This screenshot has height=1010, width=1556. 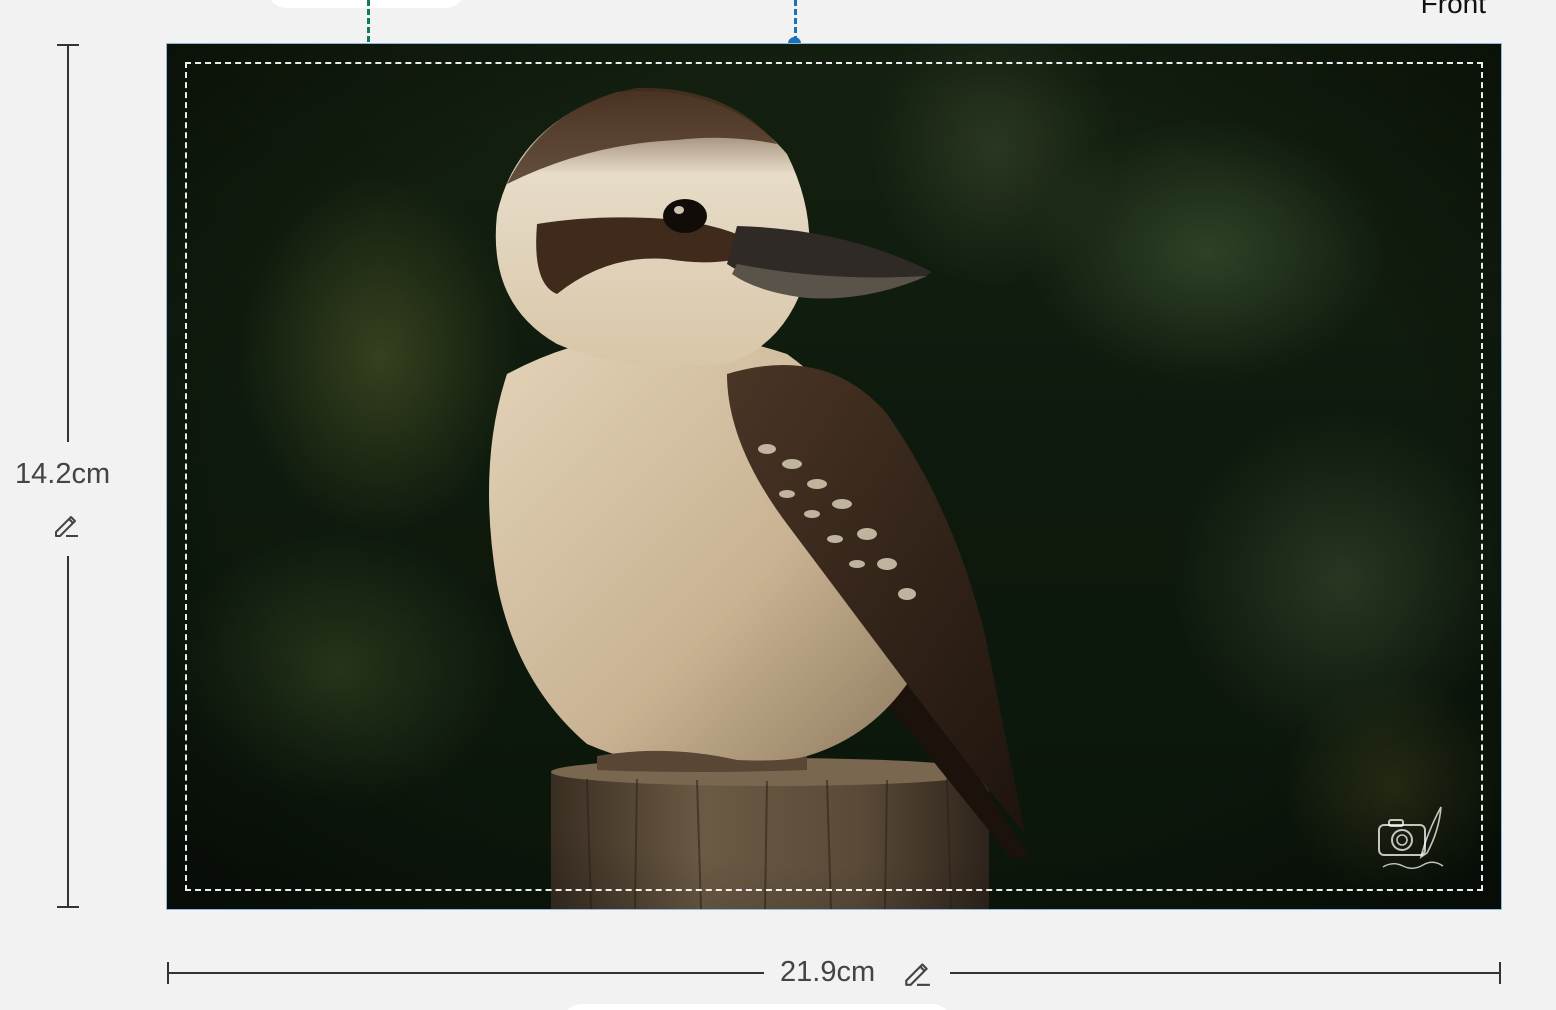 I want to click on top-toolbar-pill, so click(x=366, y=4).